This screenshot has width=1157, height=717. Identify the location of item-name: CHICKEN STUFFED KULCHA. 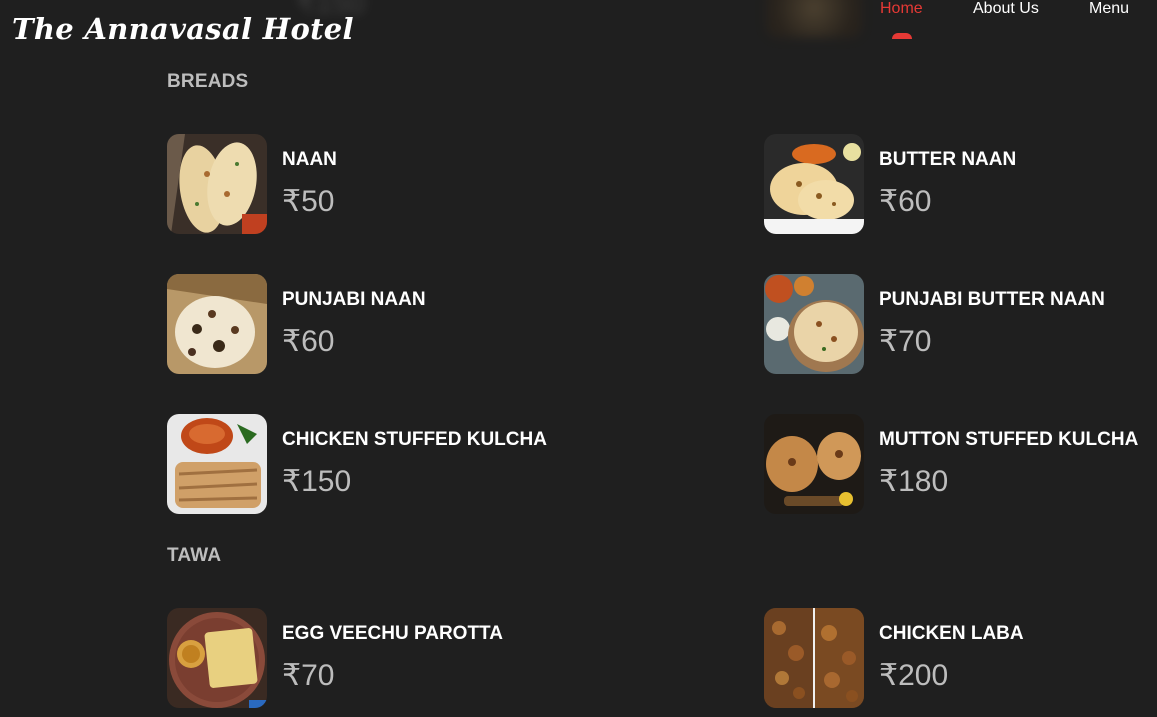
(414, 439).